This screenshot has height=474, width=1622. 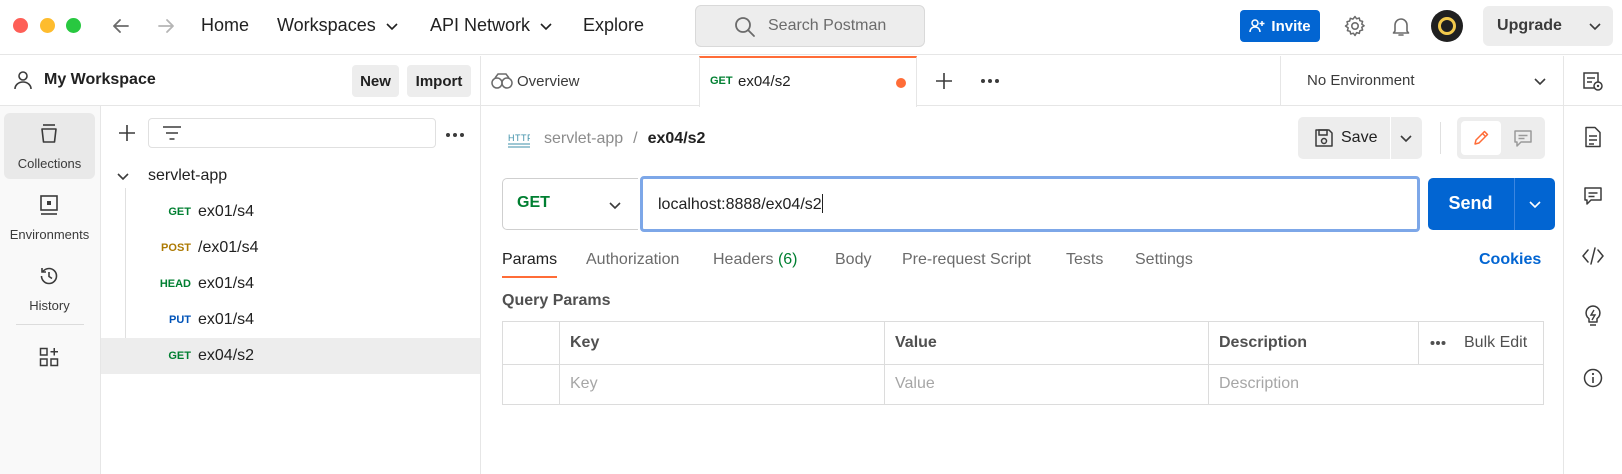 I want to click on more-options-icon, so click(x=455, y=135).